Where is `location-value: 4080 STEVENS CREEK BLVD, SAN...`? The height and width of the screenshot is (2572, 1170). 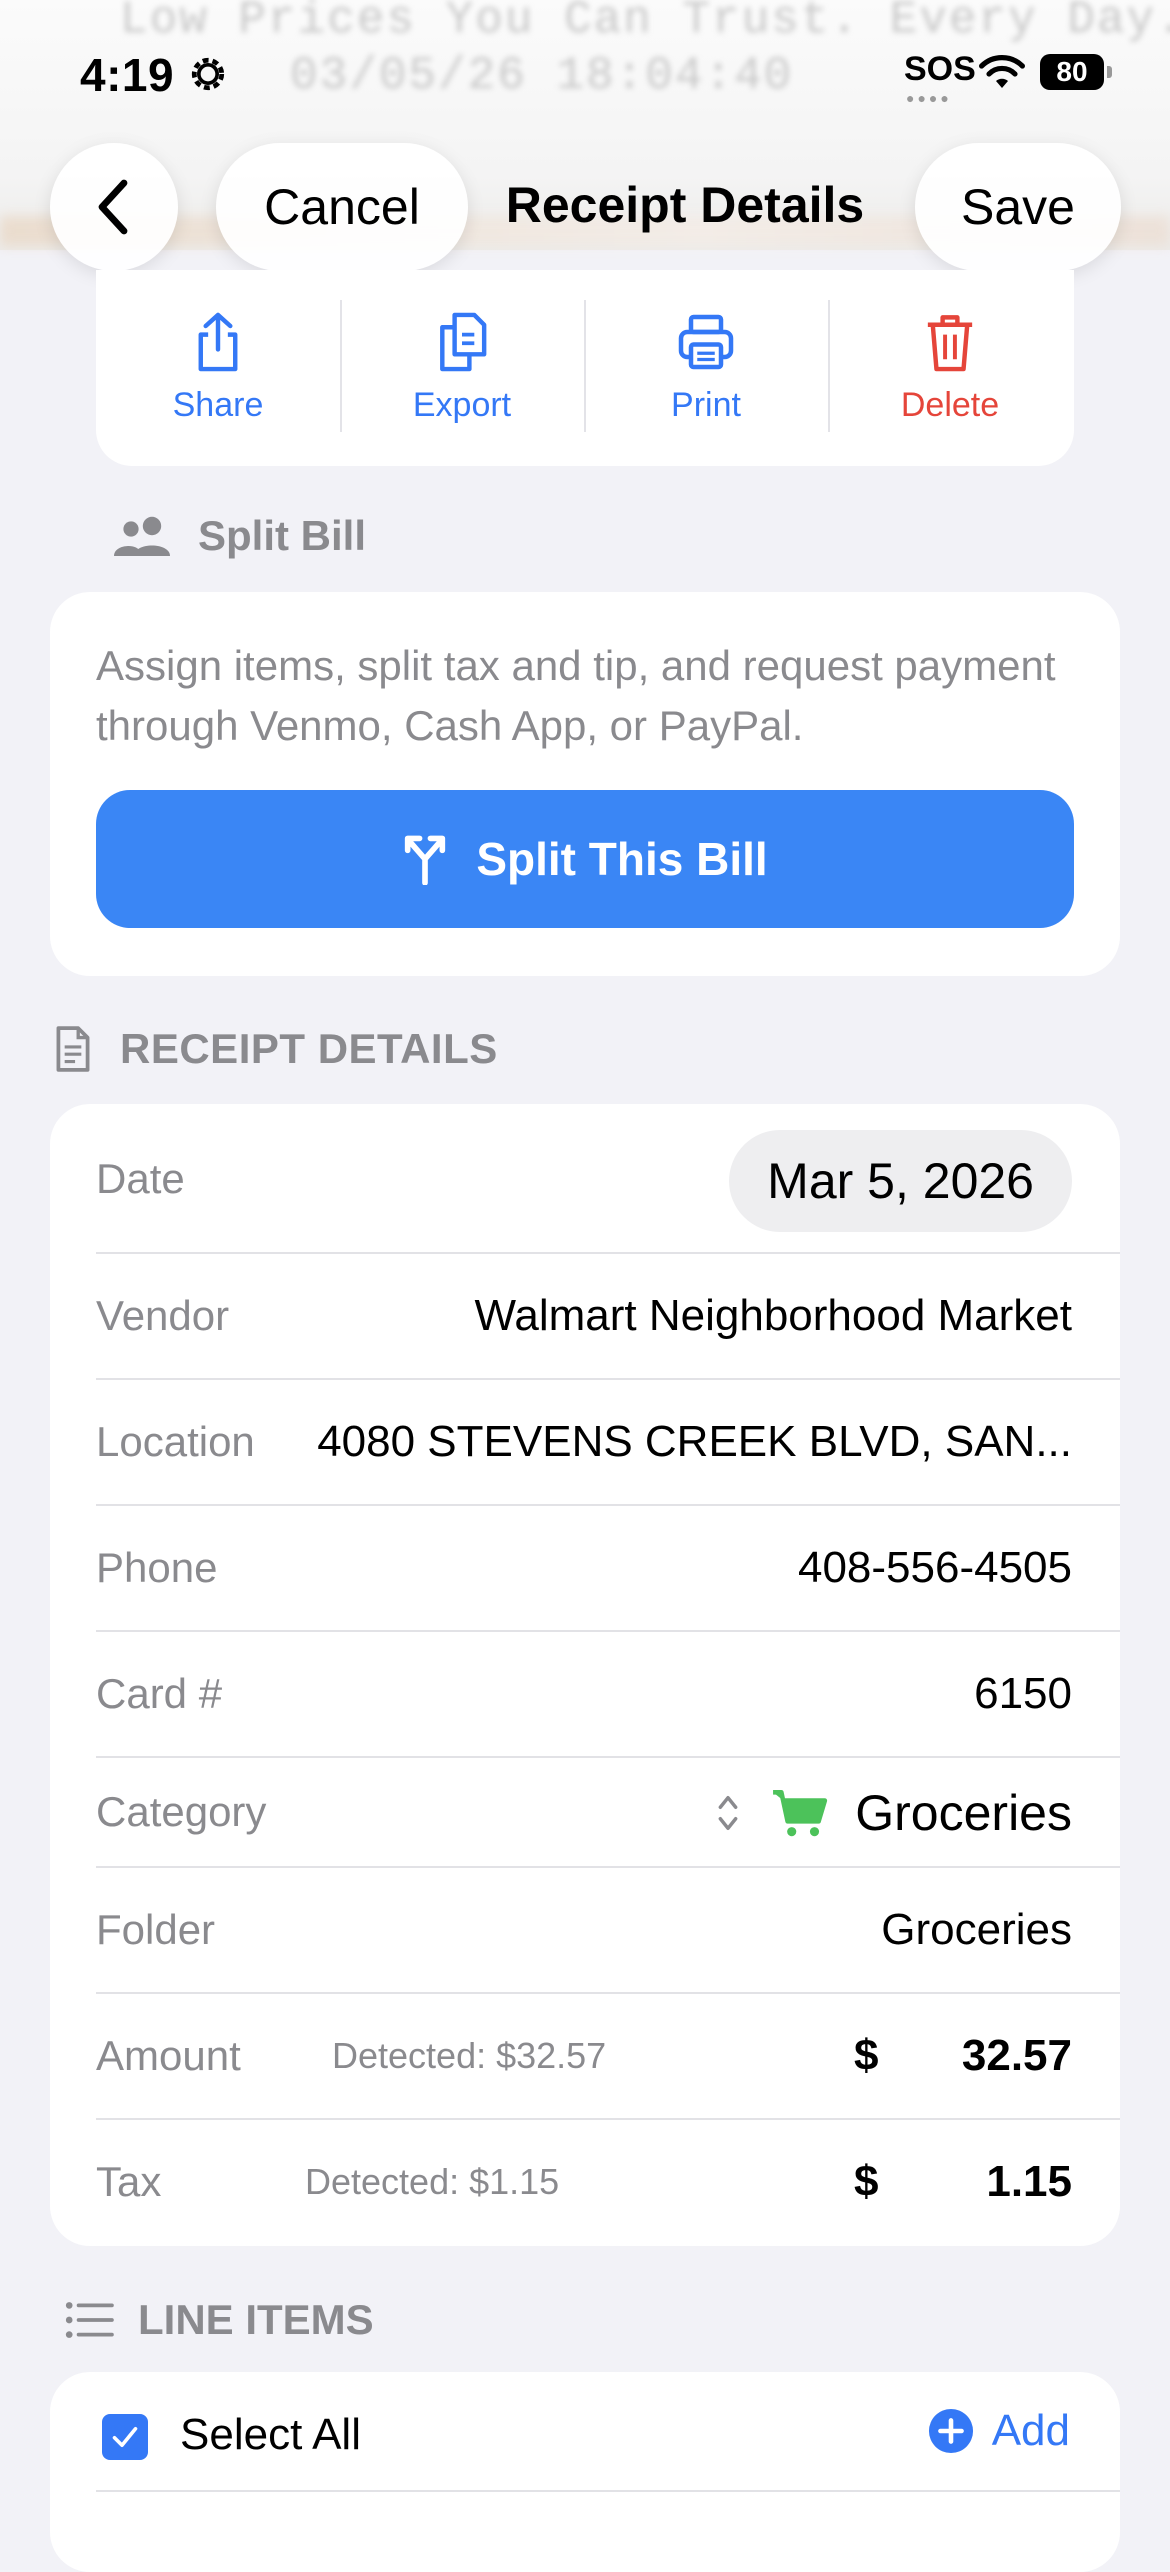 location-value: 4080 STEVENS CREEK BLVD, SAN... is located at coordinates (692, 1442).